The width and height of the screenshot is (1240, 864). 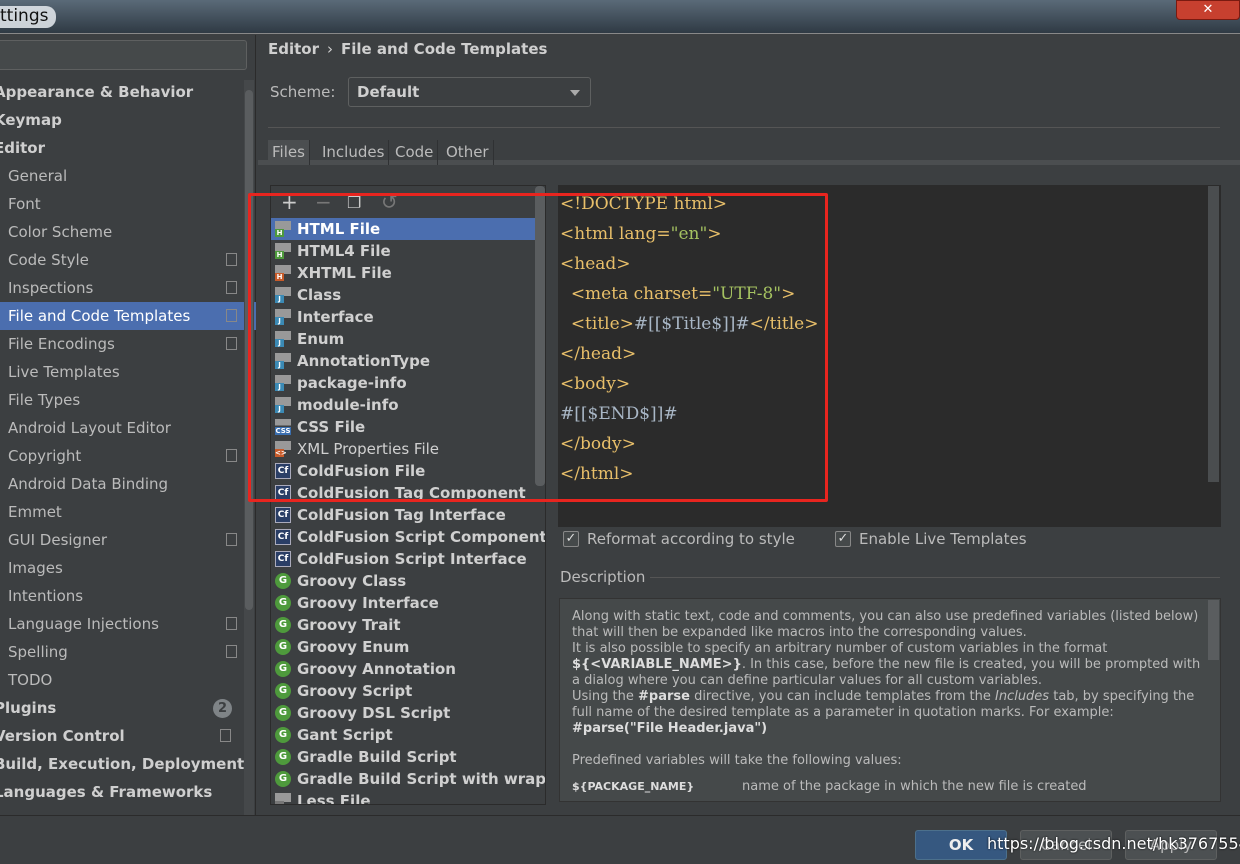 What do you see at coordinates (122, 176) in the screenshot?
I see `sidebar-item-general: General` at bounding box center [122, 176].